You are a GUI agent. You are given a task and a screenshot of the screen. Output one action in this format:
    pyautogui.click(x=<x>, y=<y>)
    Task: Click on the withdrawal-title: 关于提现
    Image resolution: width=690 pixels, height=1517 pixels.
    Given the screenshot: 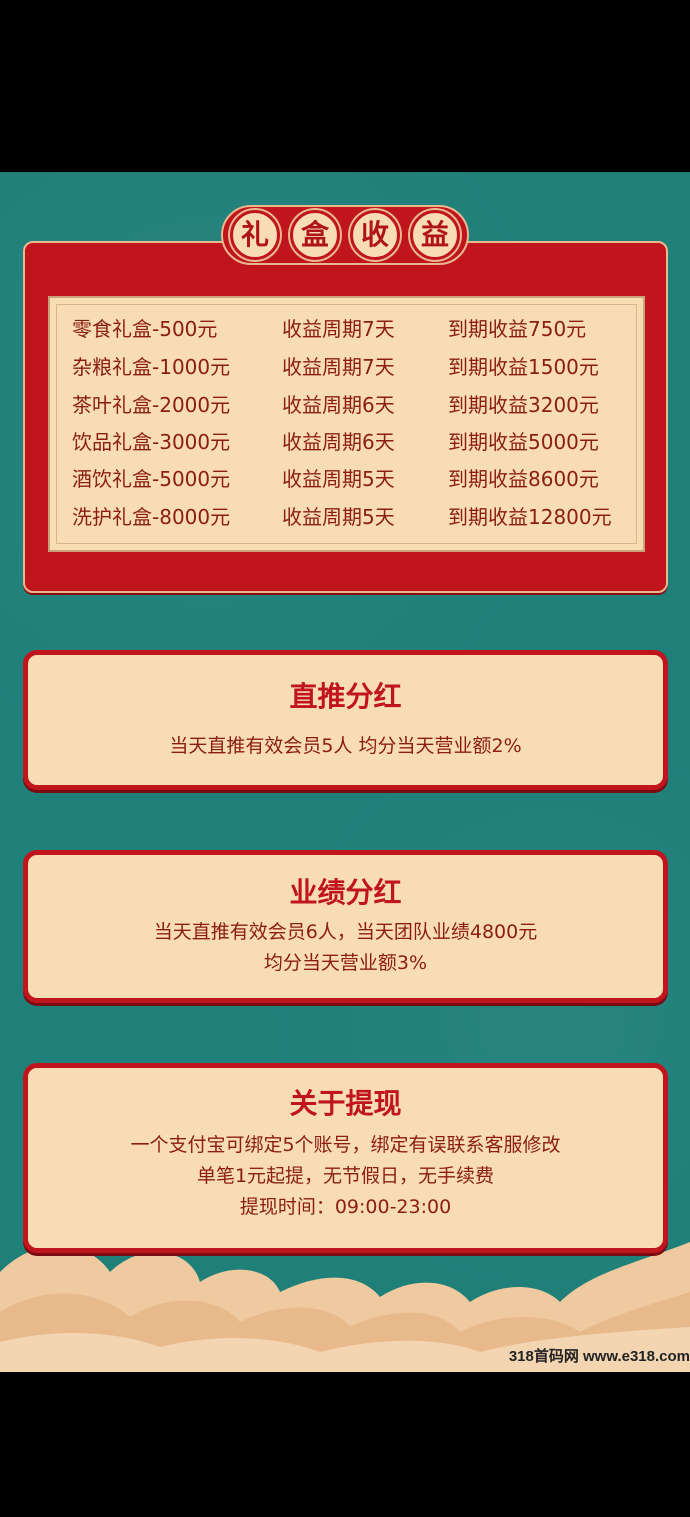 What is the action you would take?
    pyautogui.click(x=345, y=1103)
    